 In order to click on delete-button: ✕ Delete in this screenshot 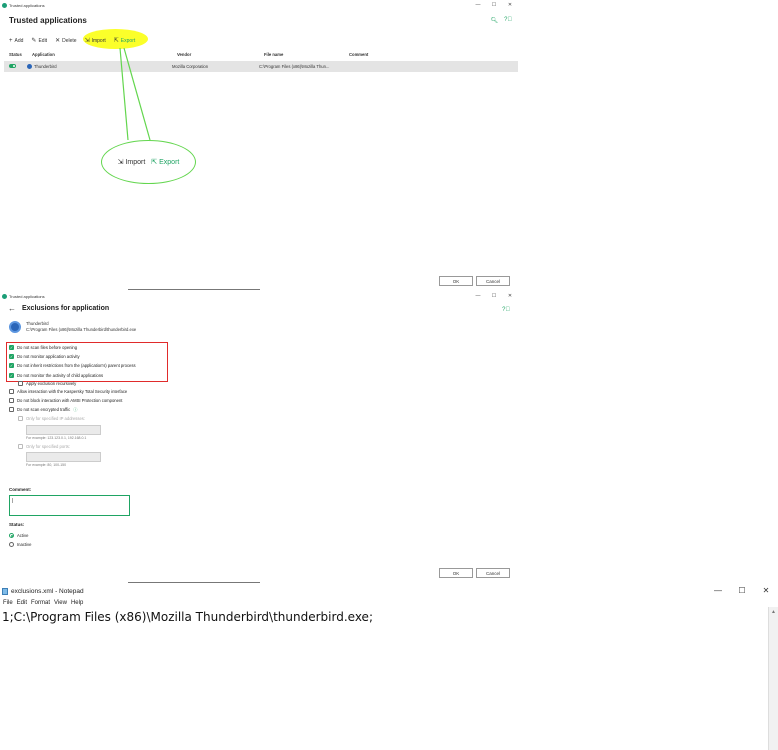, I will do `click(65, 41)`.